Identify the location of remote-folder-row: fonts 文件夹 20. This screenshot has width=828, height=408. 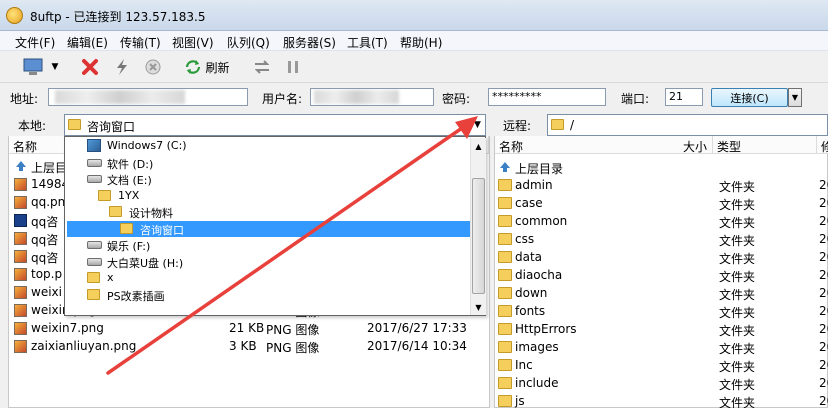
(661, 311).